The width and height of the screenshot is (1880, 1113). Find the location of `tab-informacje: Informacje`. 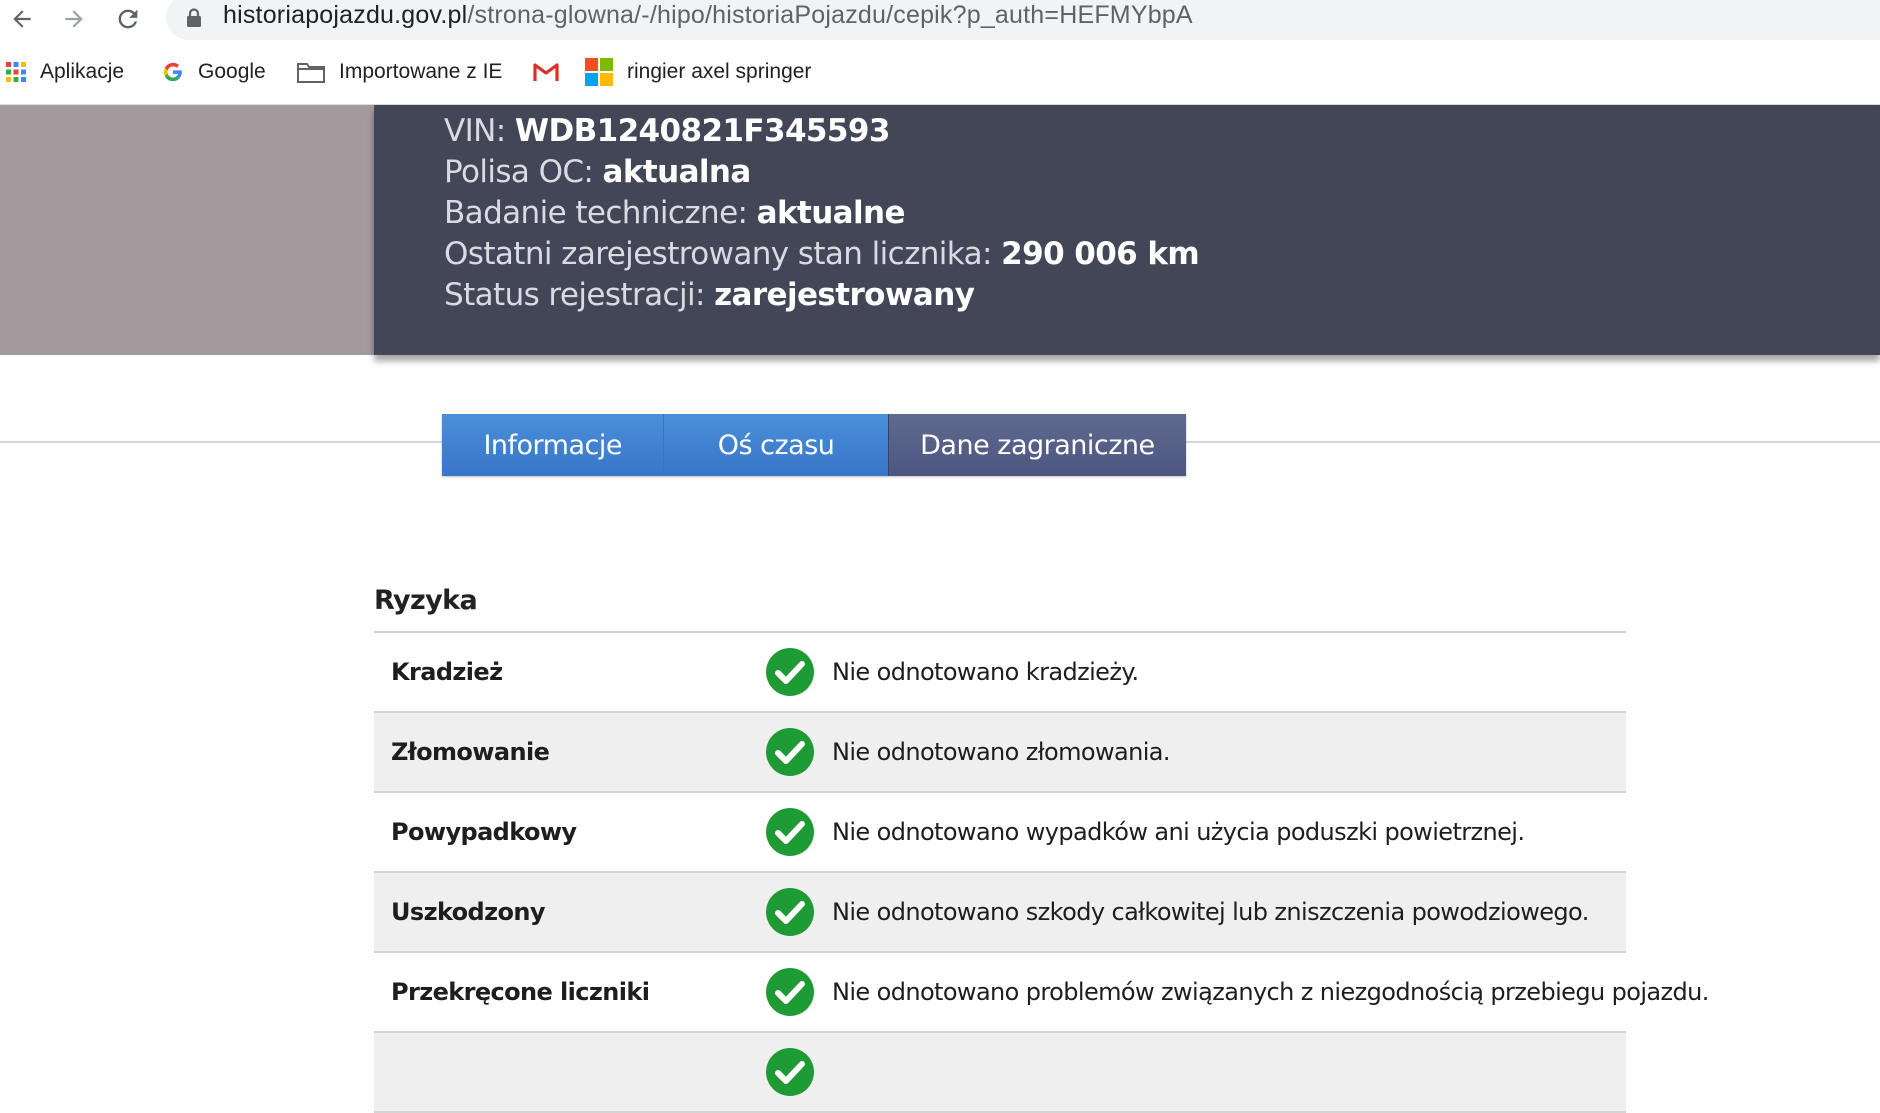

tab-informacje: Informacje is located at coordinates (553, 445).